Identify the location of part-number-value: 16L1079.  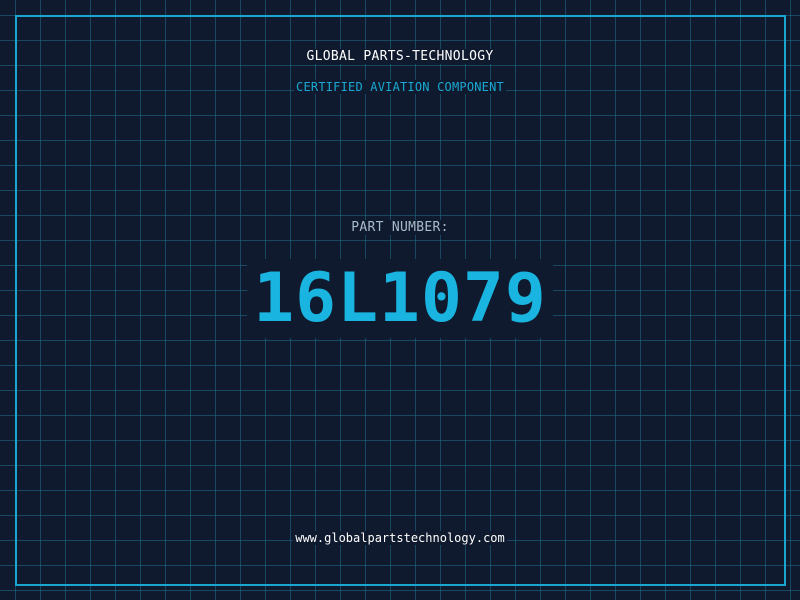
(400, 299).